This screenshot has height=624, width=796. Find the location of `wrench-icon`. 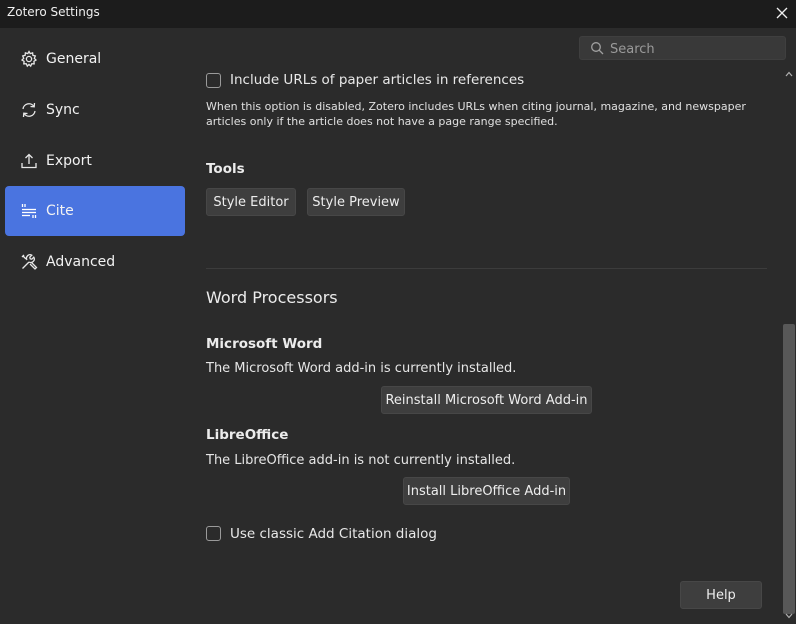

wrench-icon is located at coordinates (29, 262).